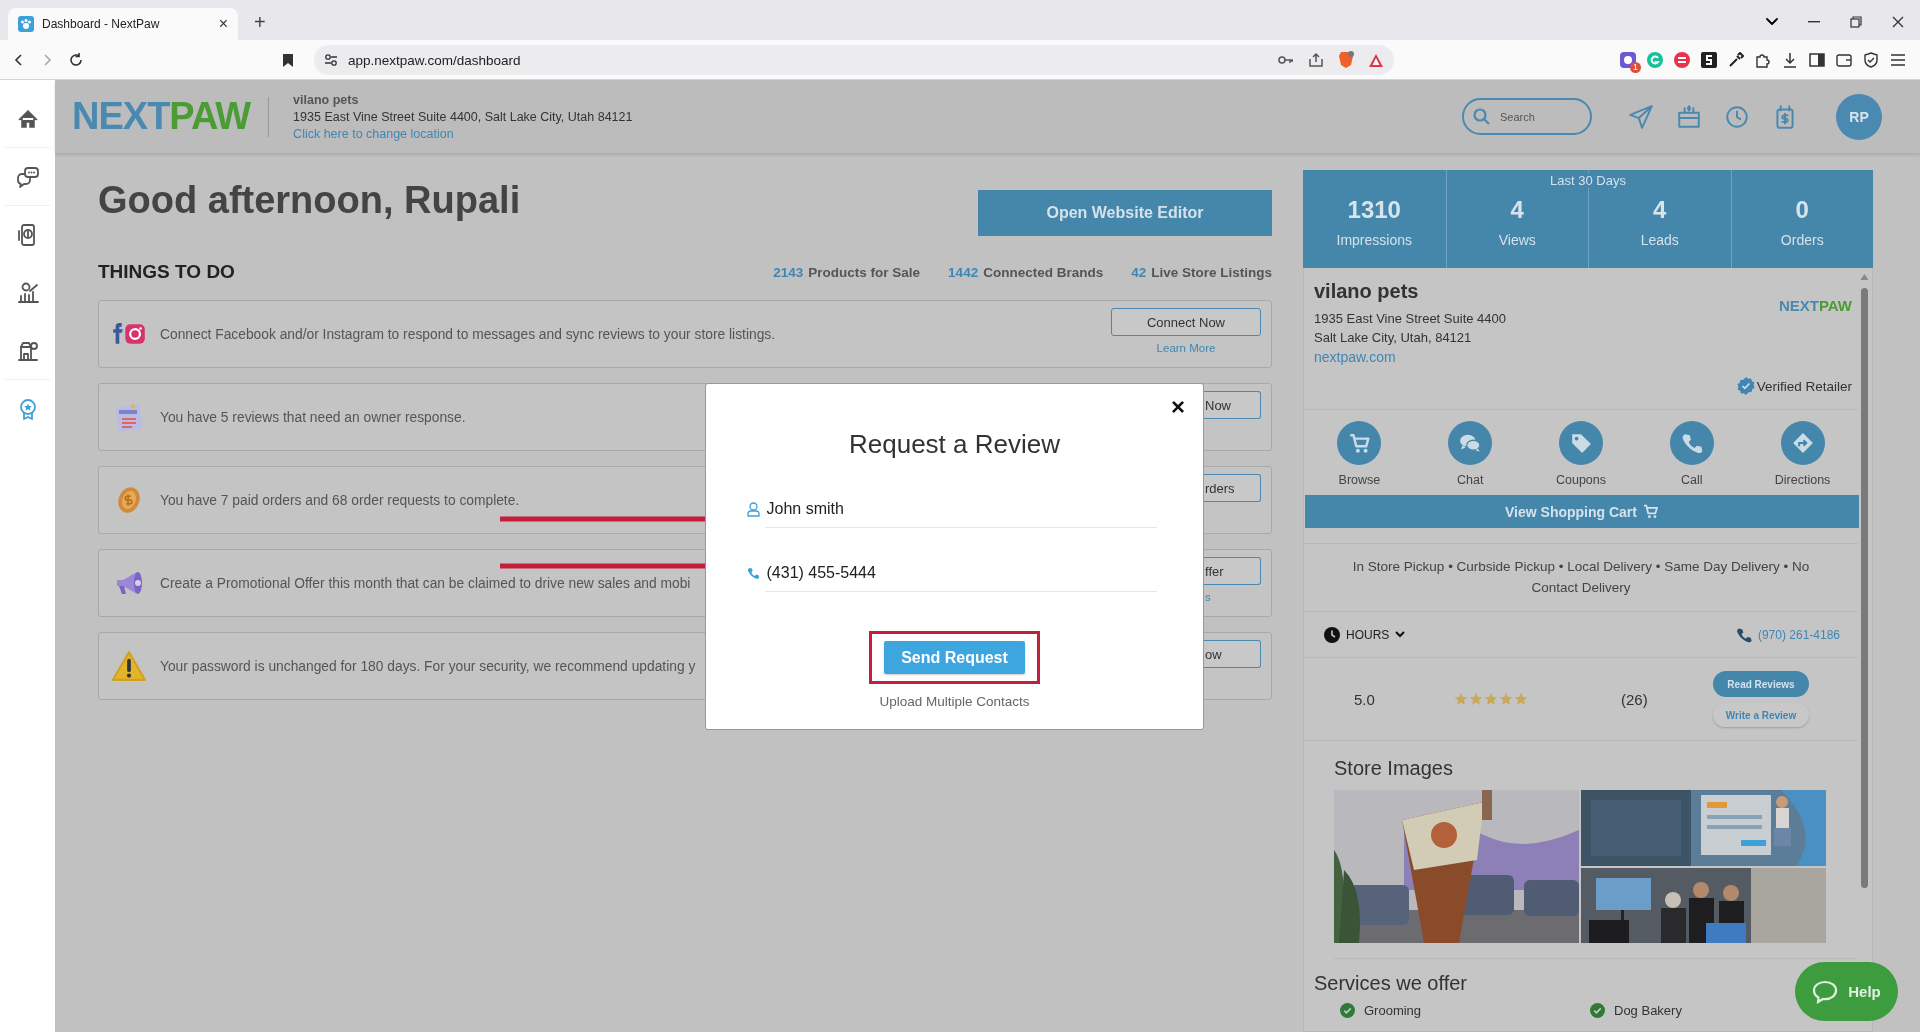  Describe the element at coordinates (1635, 67) in the screenshot. I see `notification-badge: 1` at that location.